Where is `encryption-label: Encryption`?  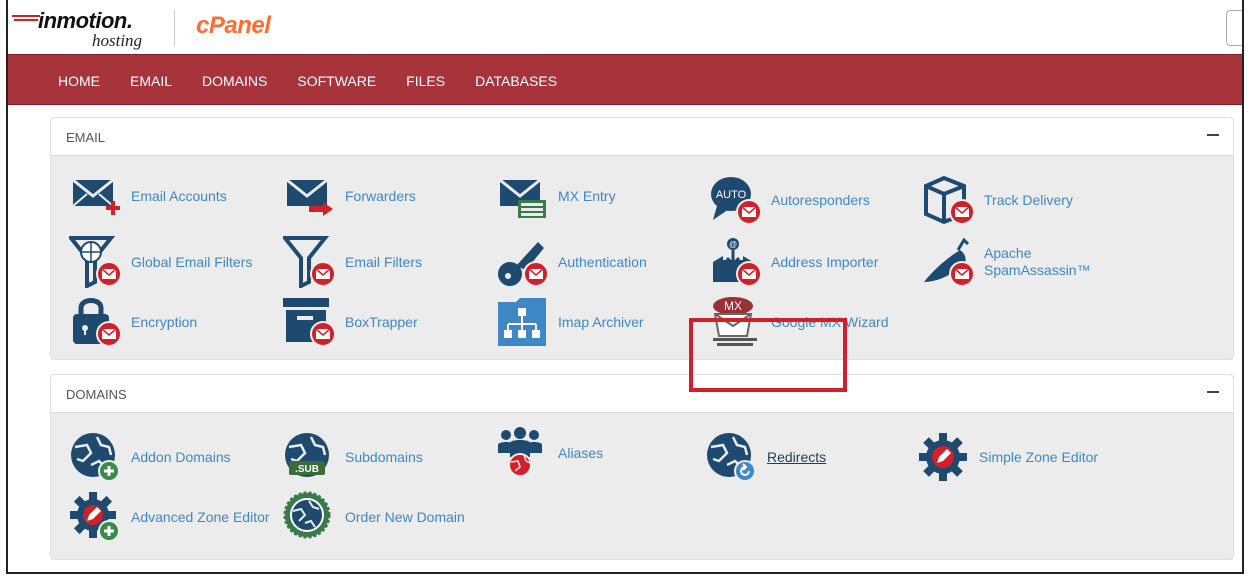 encryption-label: Encryption is located at coordinates (164, 321).